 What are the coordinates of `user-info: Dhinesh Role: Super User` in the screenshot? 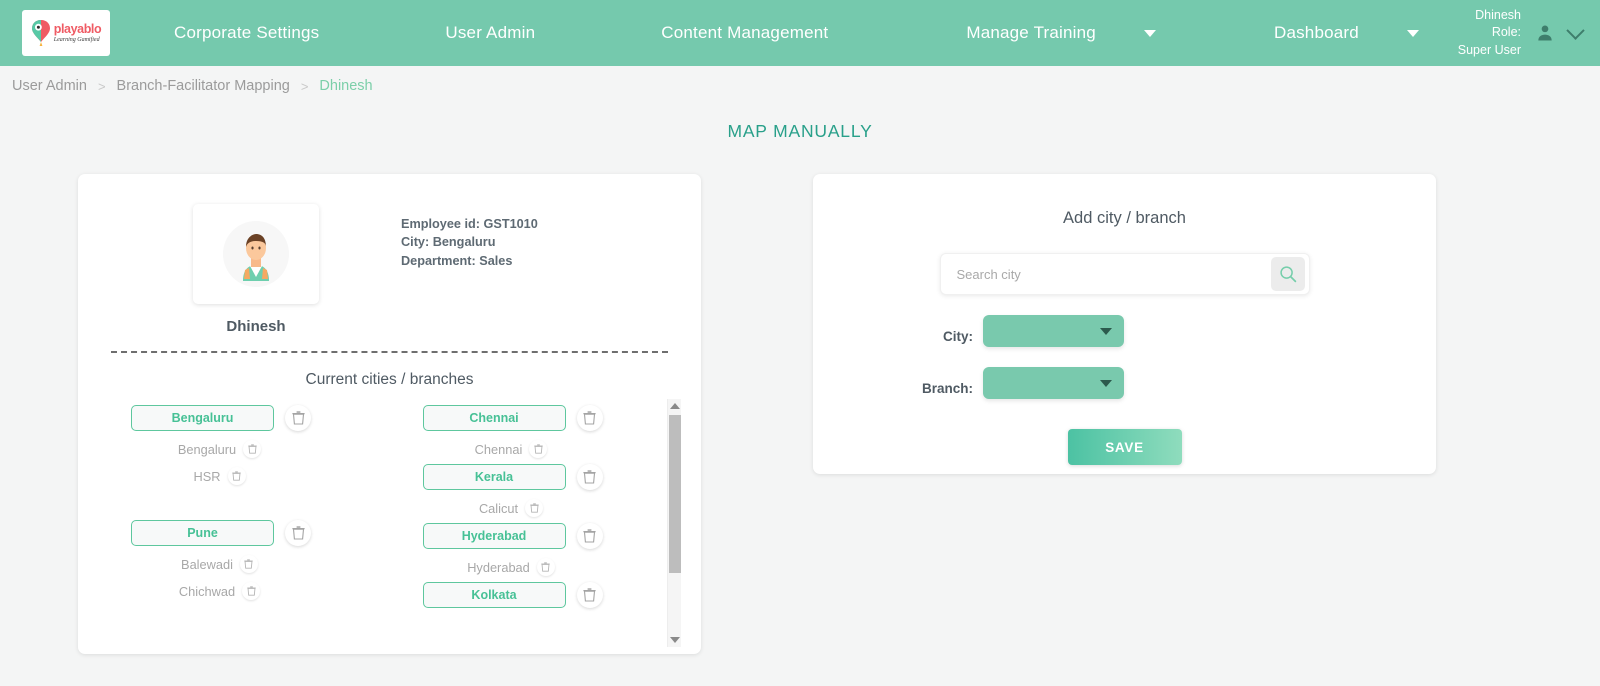 It's located at (1489, 33).